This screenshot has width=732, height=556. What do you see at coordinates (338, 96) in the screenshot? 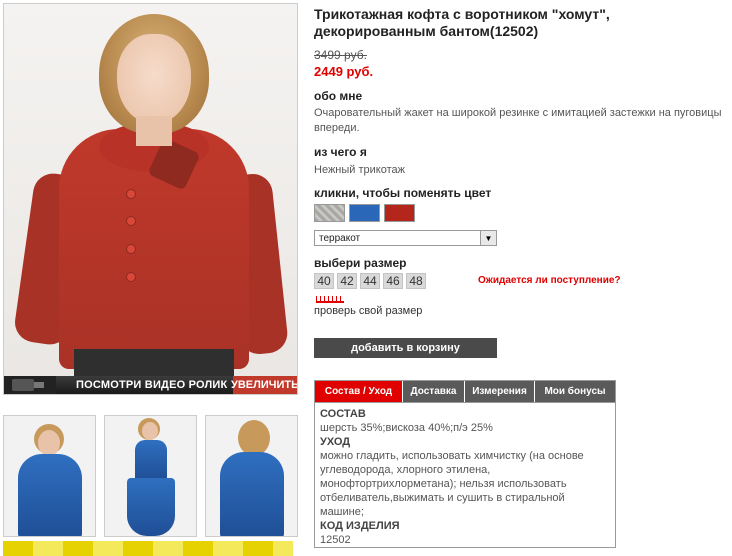
I see `about-heading: обо мне` at bounding box center [338, 96].